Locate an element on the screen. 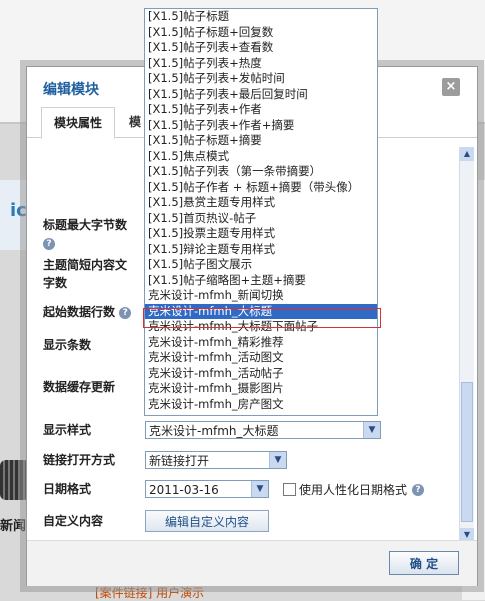  link-open-select: 新链接打开 ▼ is located at coordinates (216, 460).